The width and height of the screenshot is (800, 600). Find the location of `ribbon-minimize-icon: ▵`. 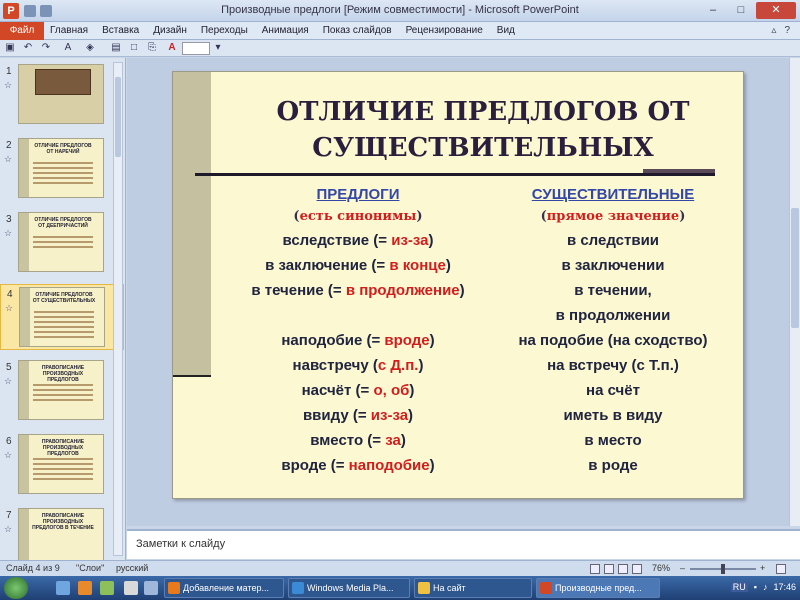

ribbon-minimize-icon: ▵ is located at coordinates (773, 30).